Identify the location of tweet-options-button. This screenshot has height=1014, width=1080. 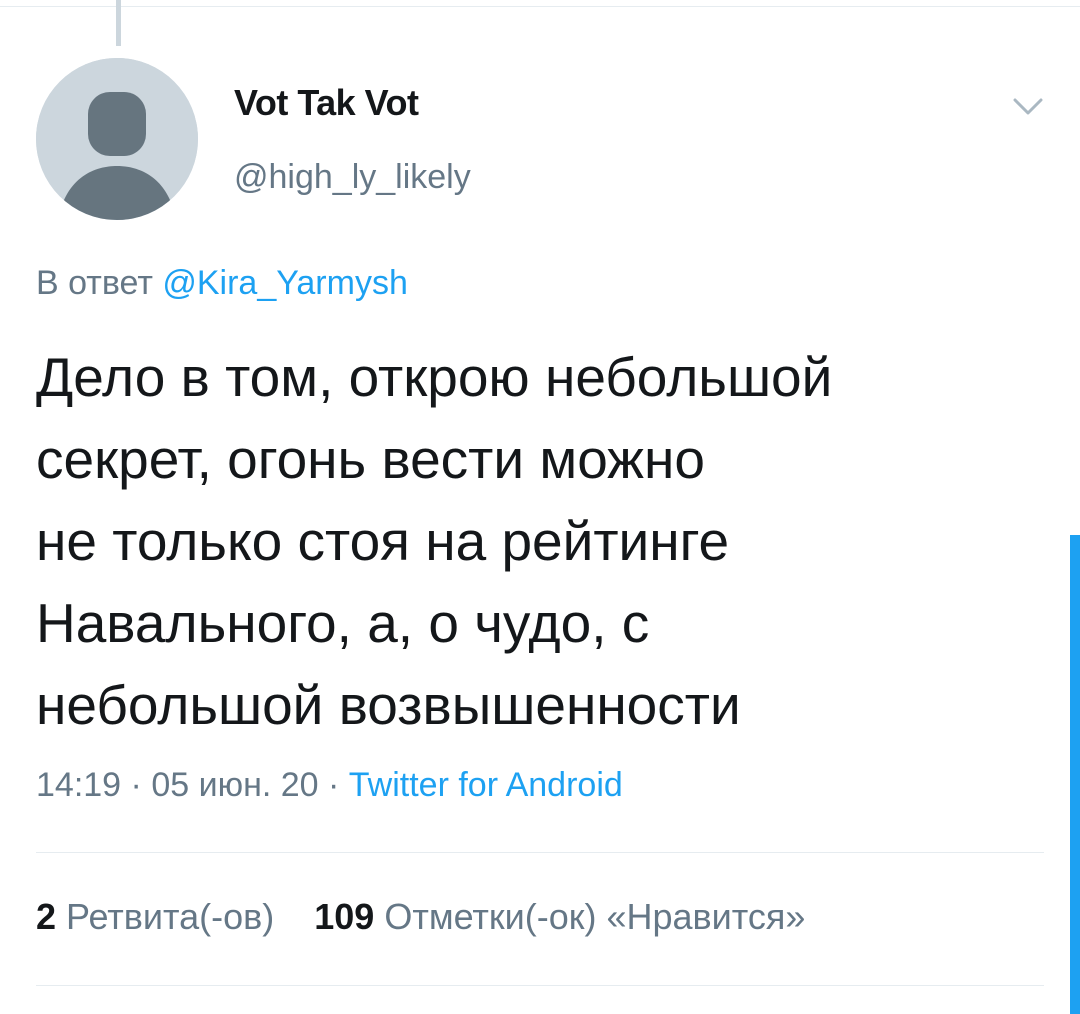
(1028, 106).